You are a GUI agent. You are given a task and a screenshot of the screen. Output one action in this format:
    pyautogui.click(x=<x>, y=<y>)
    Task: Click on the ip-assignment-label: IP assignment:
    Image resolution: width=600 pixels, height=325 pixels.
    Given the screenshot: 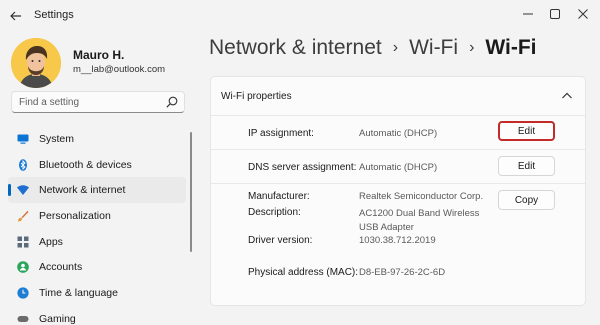 What is the action you would take?
    pyautogui.click(x=281, y=133)
    